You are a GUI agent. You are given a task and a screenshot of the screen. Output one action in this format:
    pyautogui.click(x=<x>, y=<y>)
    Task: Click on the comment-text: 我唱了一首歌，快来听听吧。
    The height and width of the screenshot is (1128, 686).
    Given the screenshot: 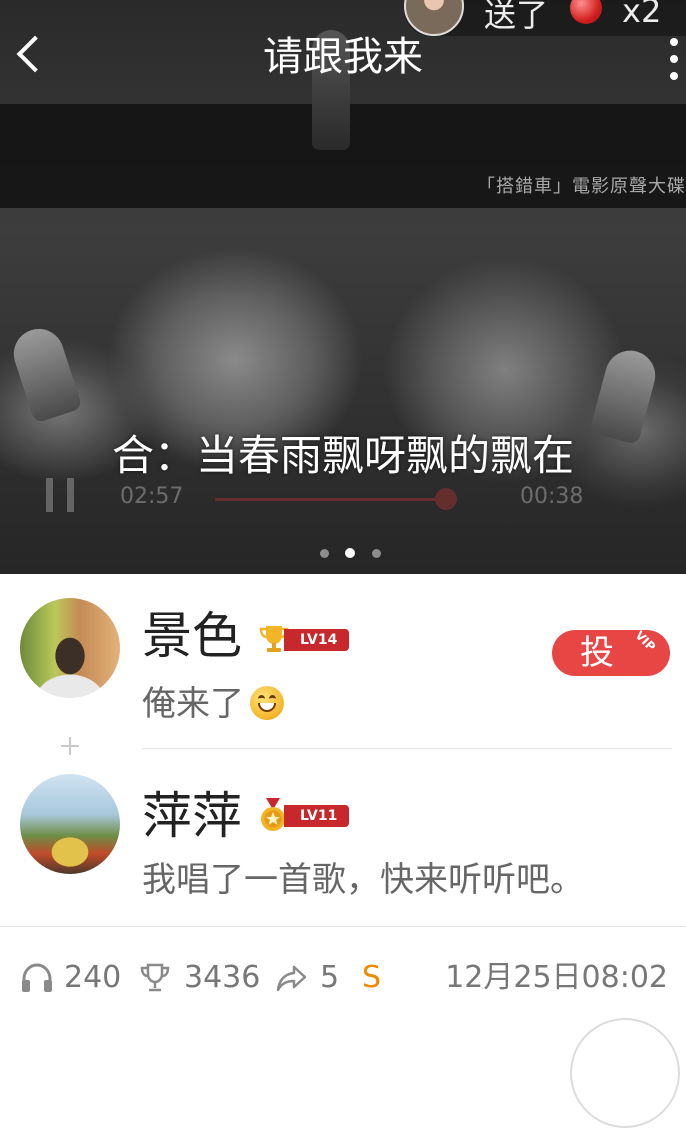 What is the action you would take?
    pyautogui.click(x=363, y=880)
    